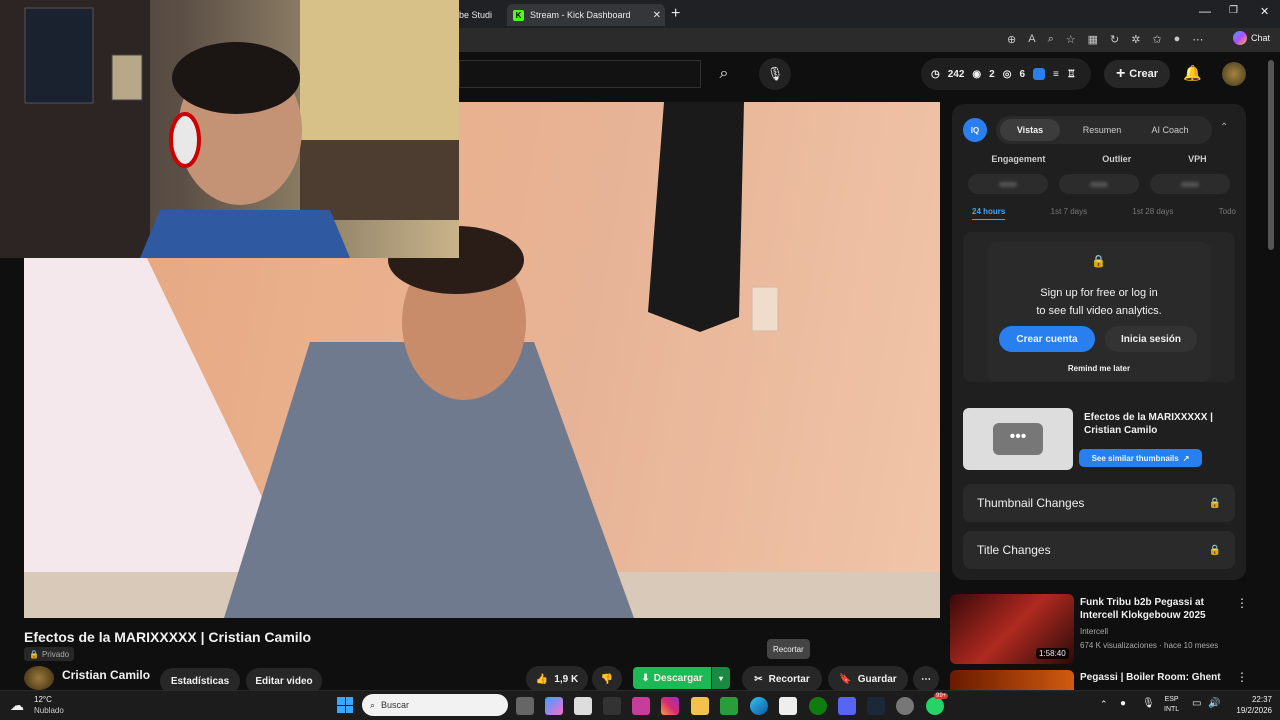 This screenshot has width=1280, height=720. I want to click on tray-app-icon: ●, so click(1123, 703).